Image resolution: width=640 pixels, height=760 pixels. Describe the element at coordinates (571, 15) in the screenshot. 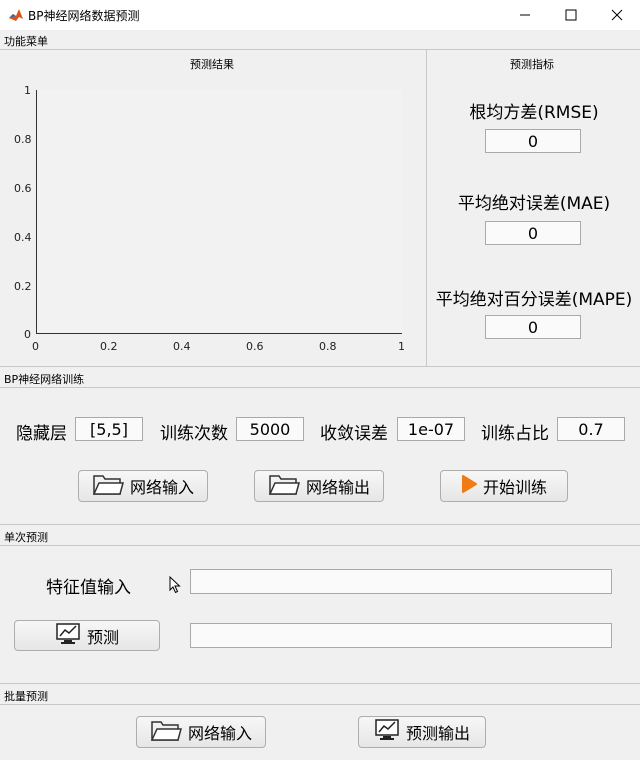

I see `maximize-button` at that location.